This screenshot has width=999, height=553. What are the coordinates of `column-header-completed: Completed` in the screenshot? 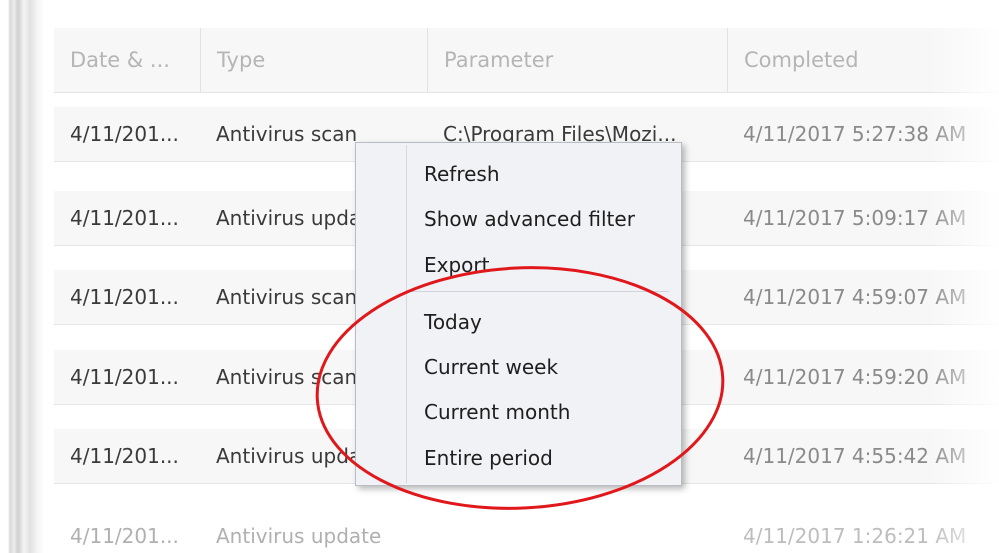 It's located at (863, 60).